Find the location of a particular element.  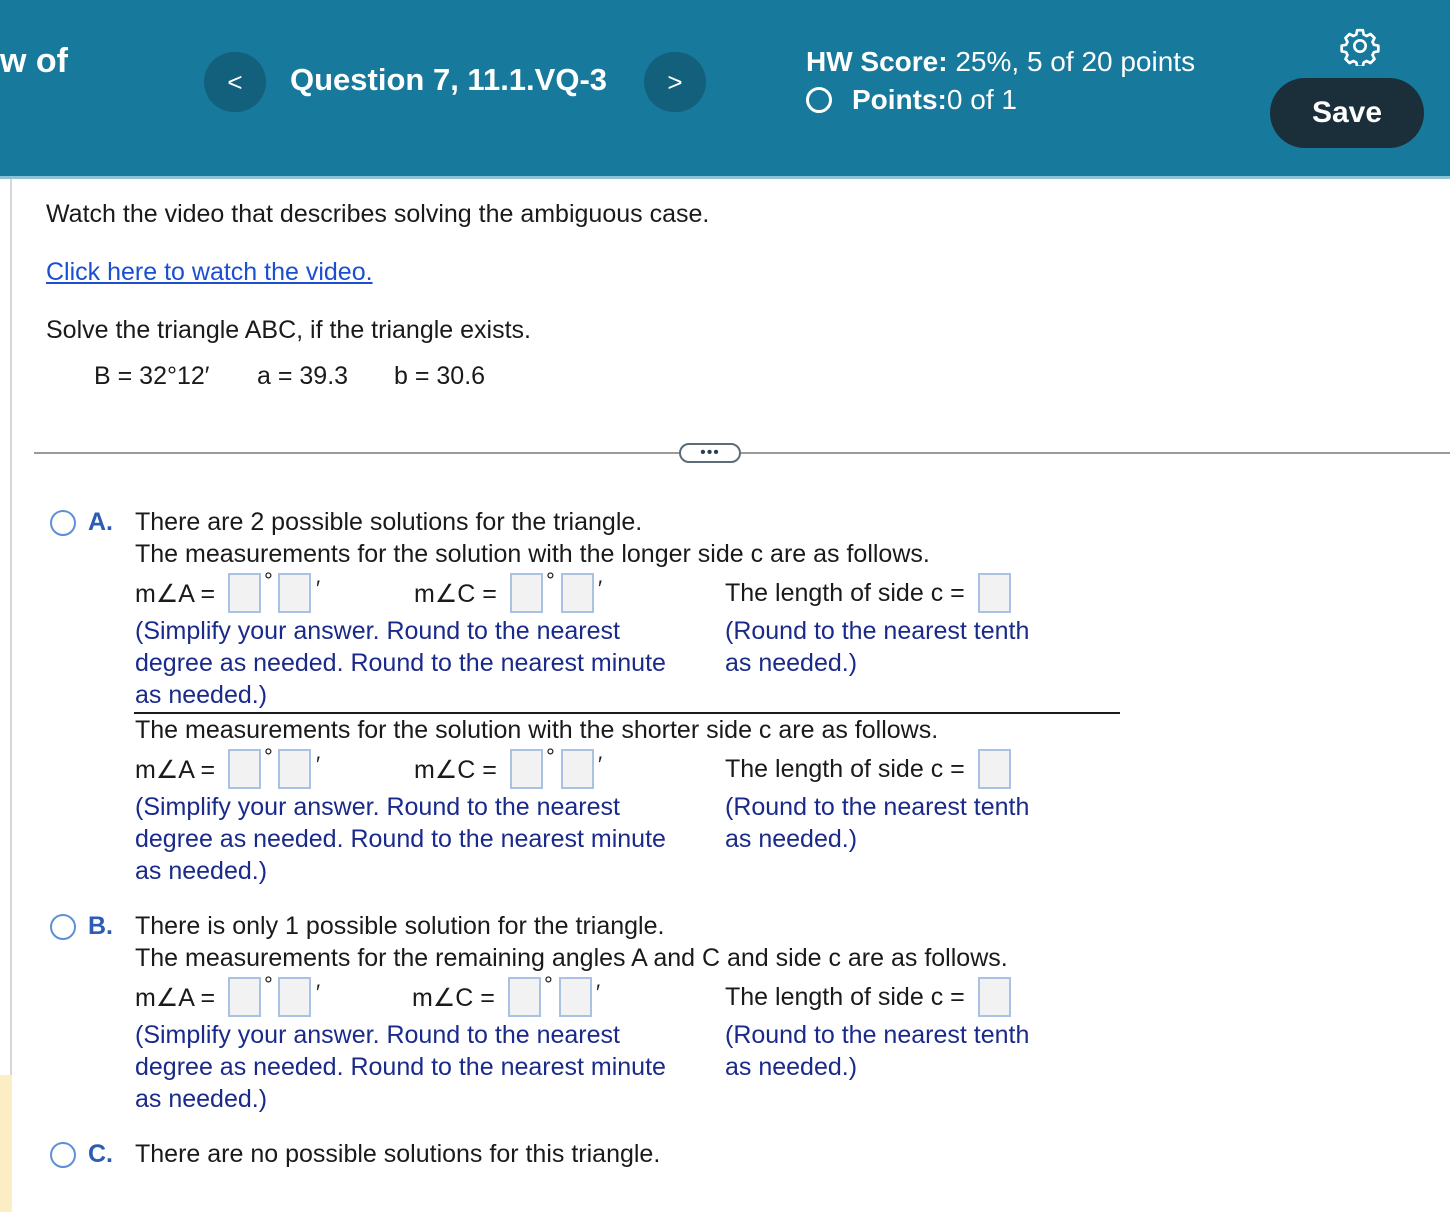

option-c-letter: C. is located at coordinates (100, 1154).